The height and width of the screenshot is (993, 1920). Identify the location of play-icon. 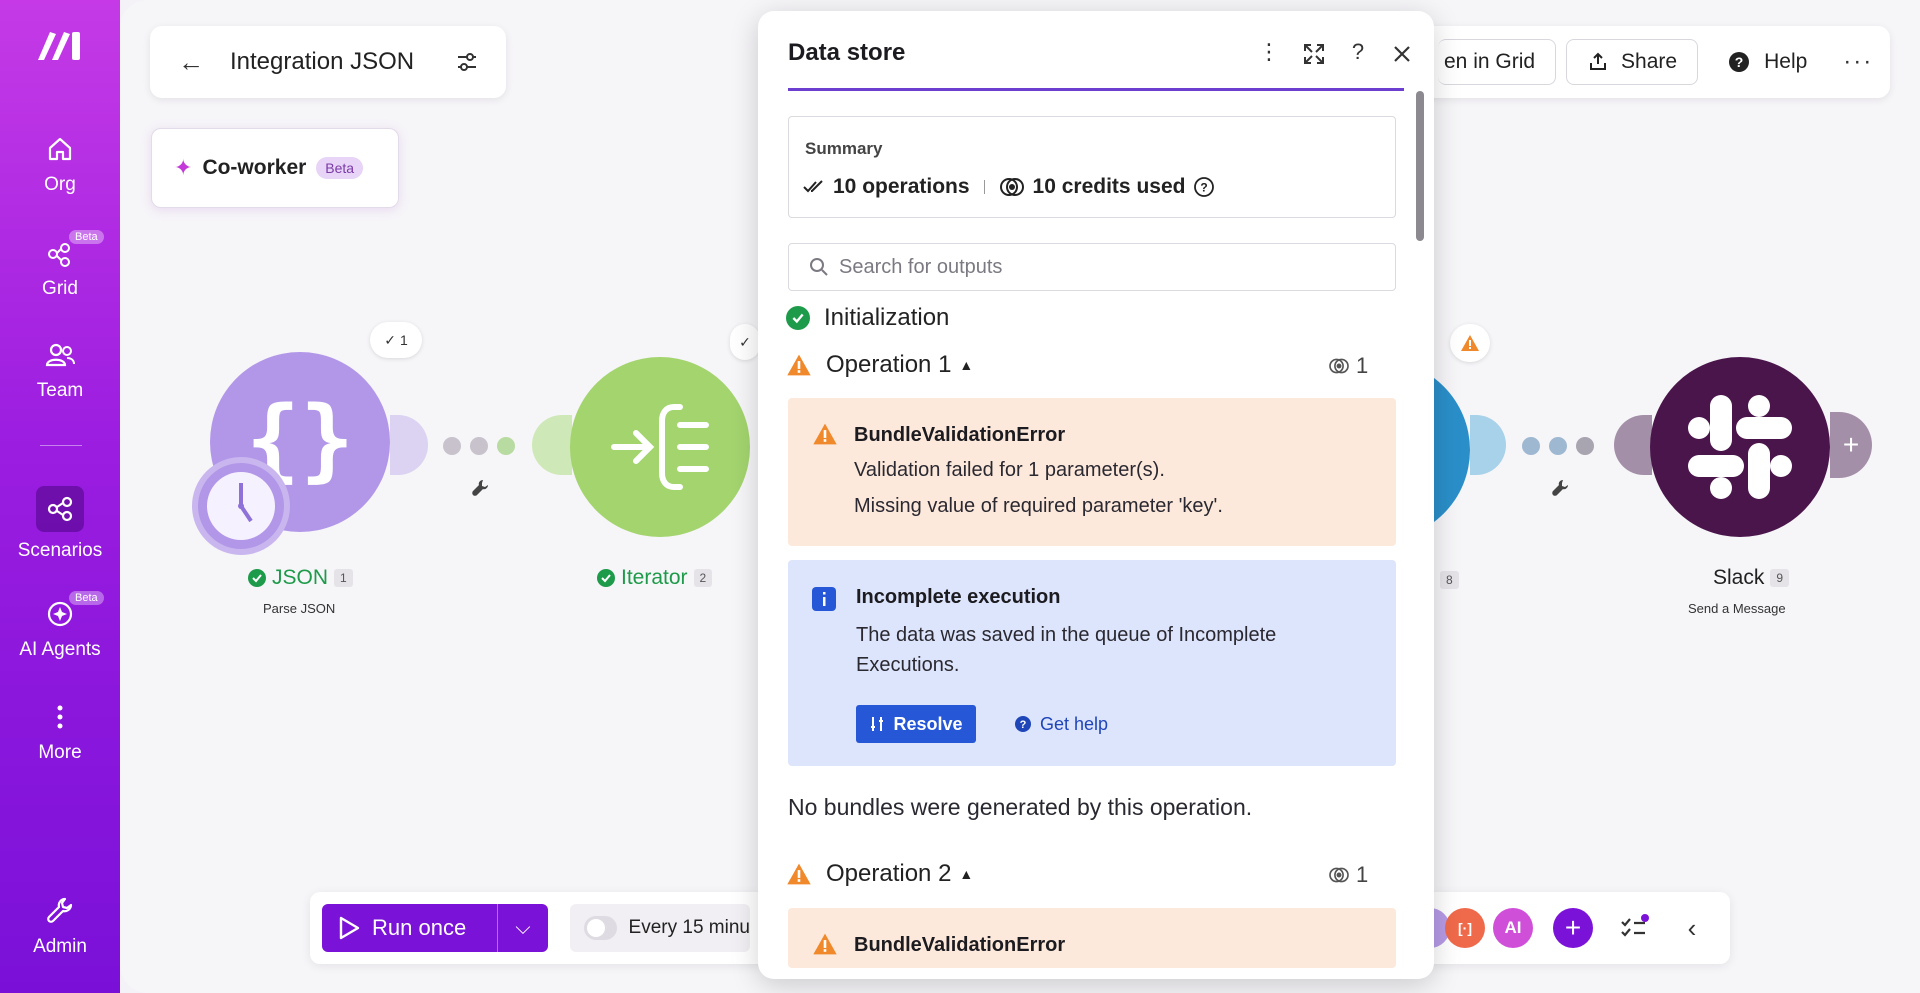
(349, 928).